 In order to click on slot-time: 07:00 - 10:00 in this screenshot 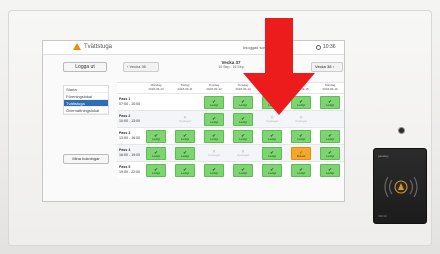, I will do `click(130, 103)`.